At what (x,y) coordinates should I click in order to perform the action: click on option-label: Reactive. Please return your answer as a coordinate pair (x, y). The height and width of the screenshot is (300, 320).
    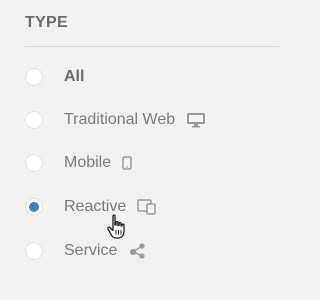
    Looking at the image, I should click on (95, 206).